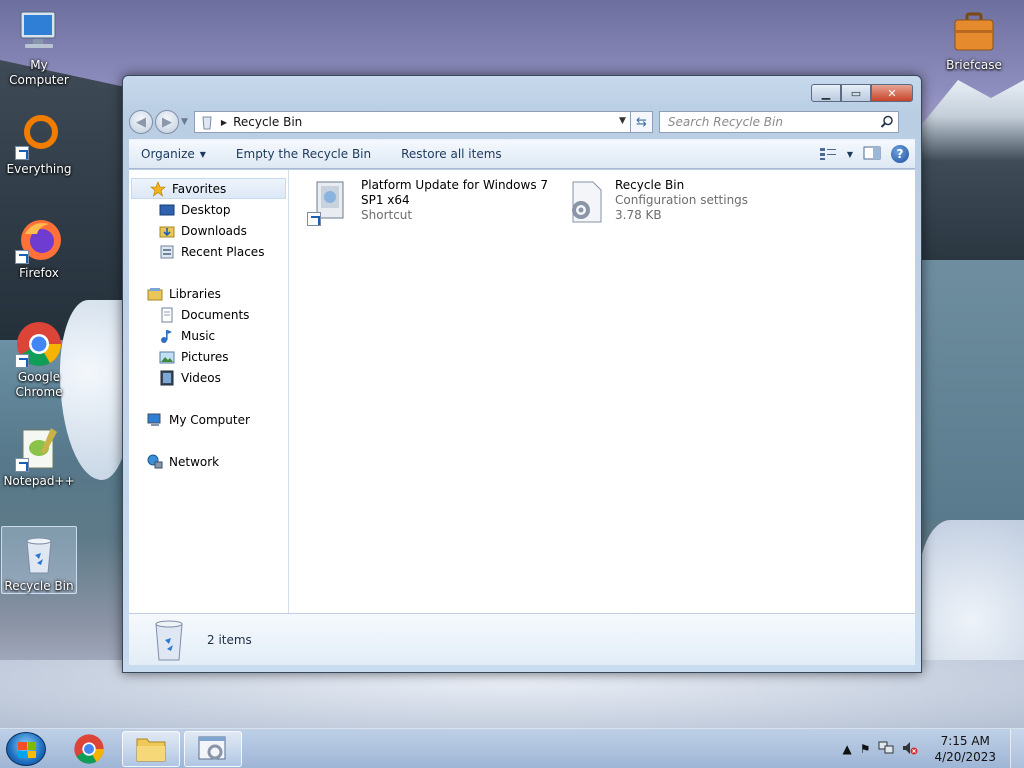 The height and width of the screenshot is (768, 1024). I want to click on desktop-icon-notepad-plus-plus: Notepad++, so click(39, 456).